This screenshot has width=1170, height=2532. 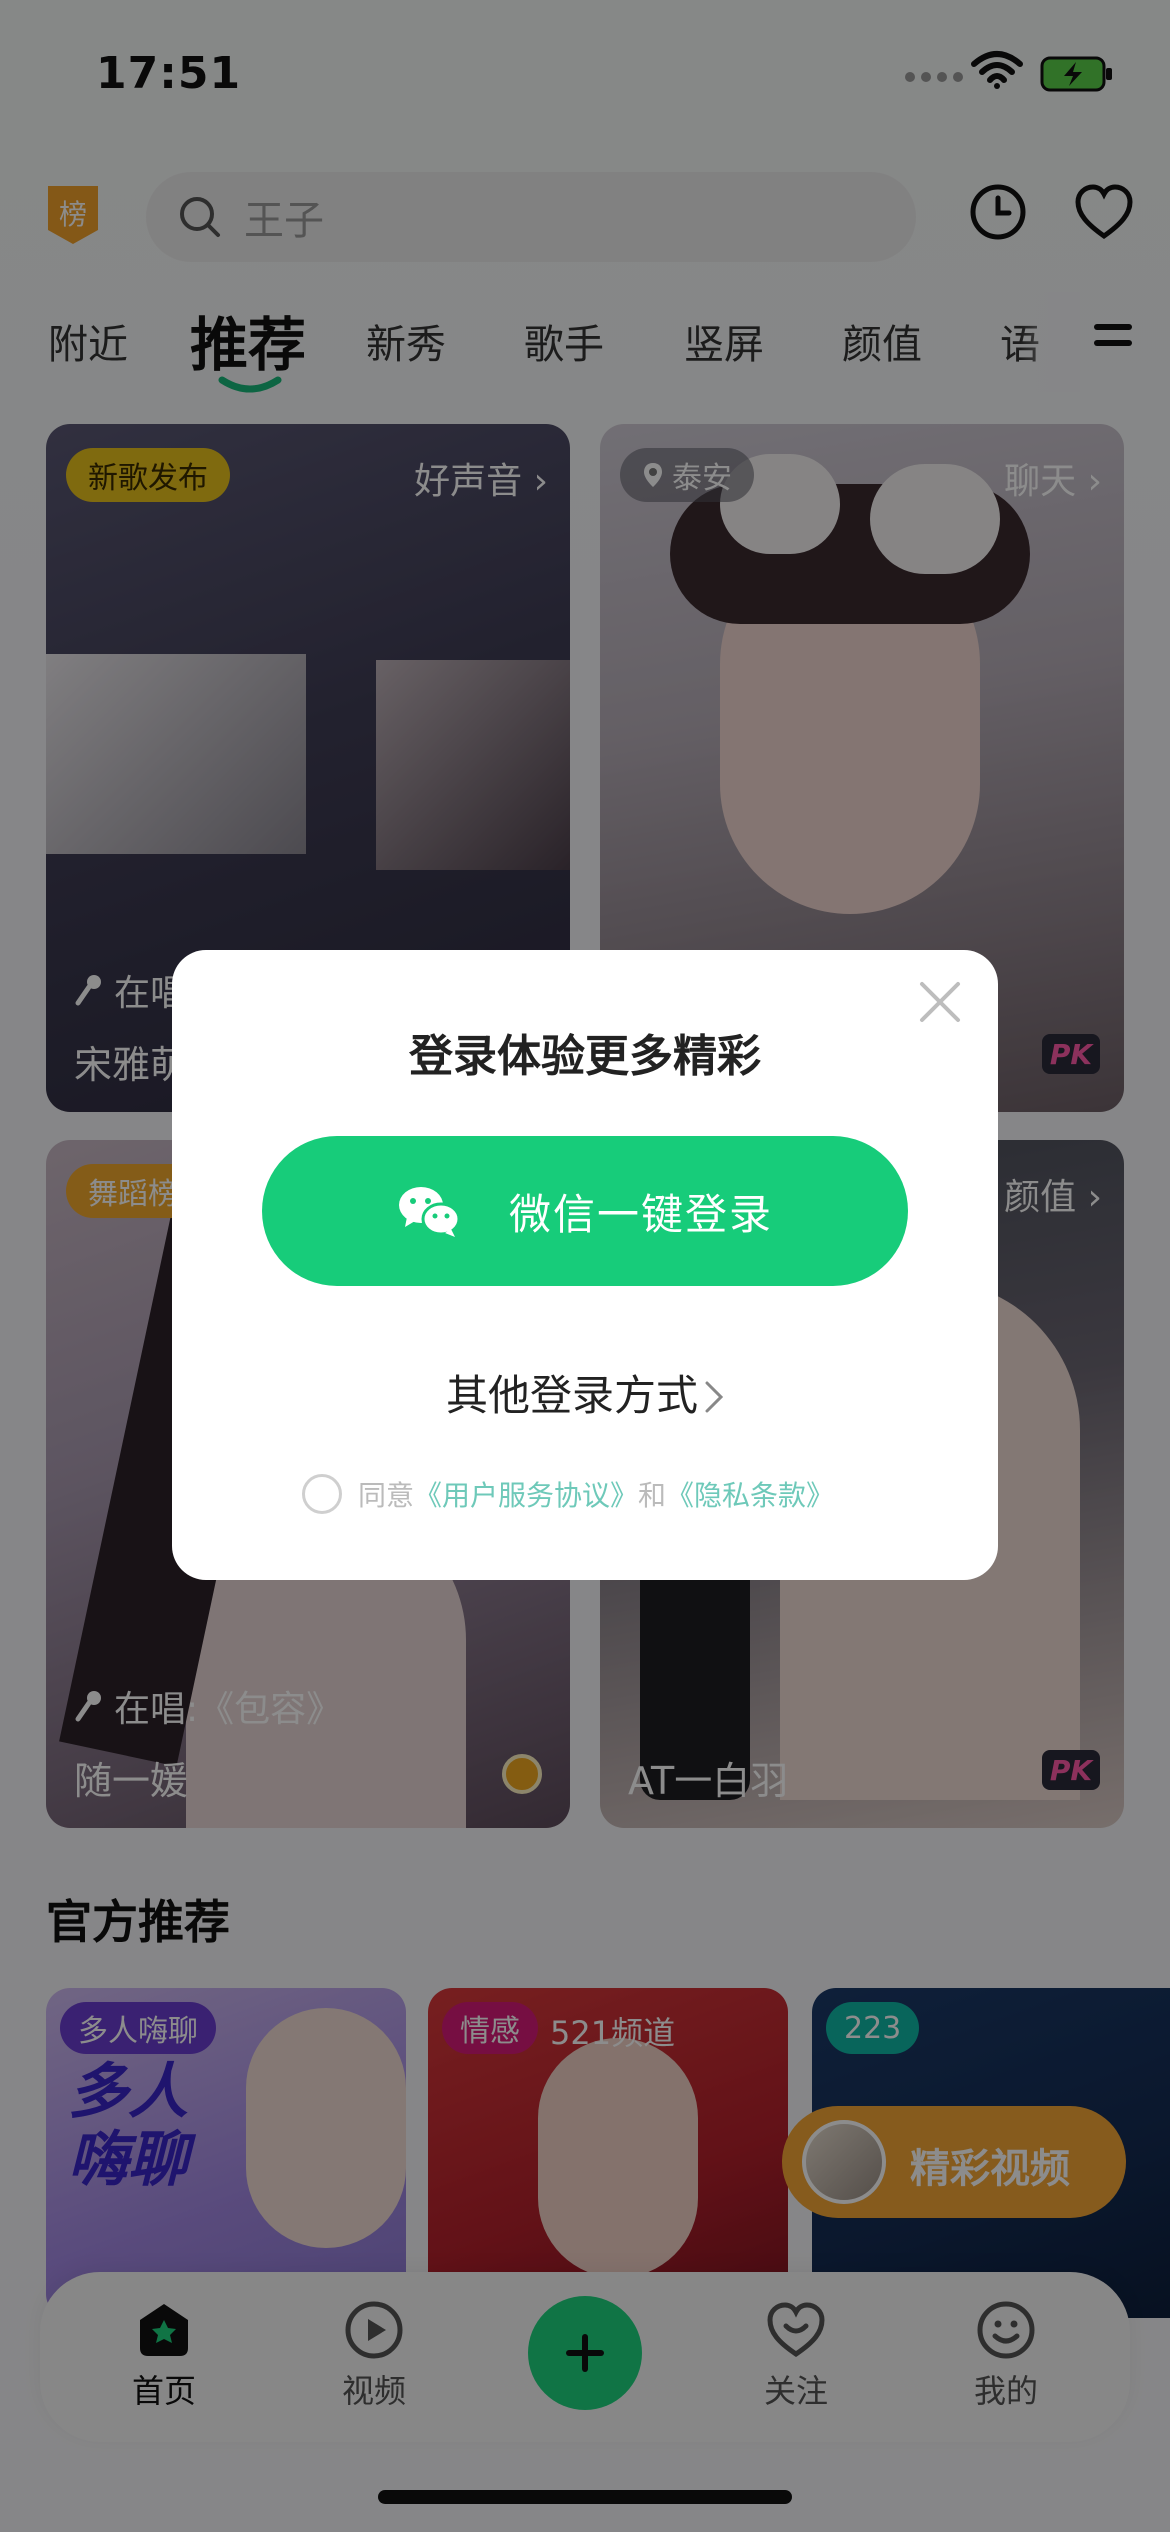 I want to click on other-login-link: 其他登录方式, so click(x=585, y=1392).